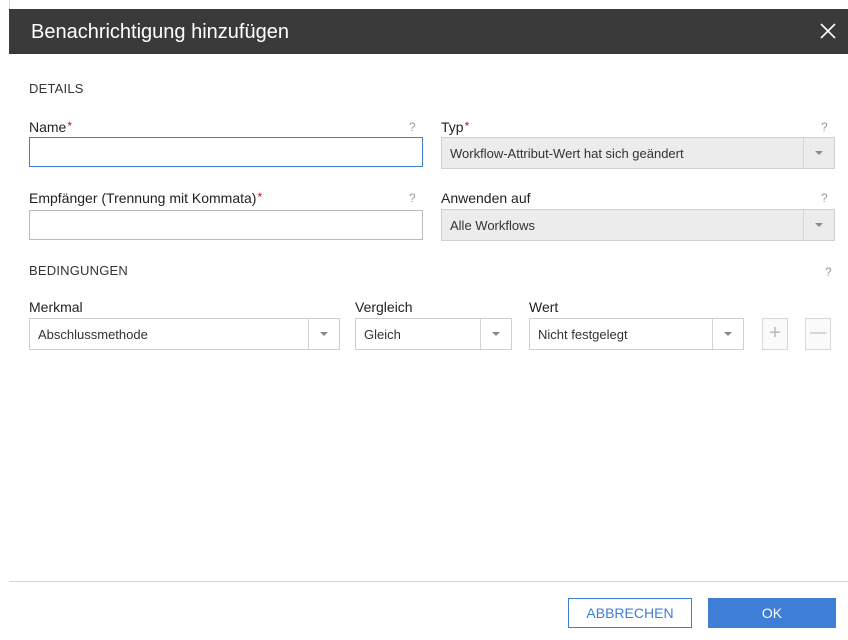  Describe the element at coordinates (455, 127) in the screenshot. I see `typ-label: Typ*` at that location.